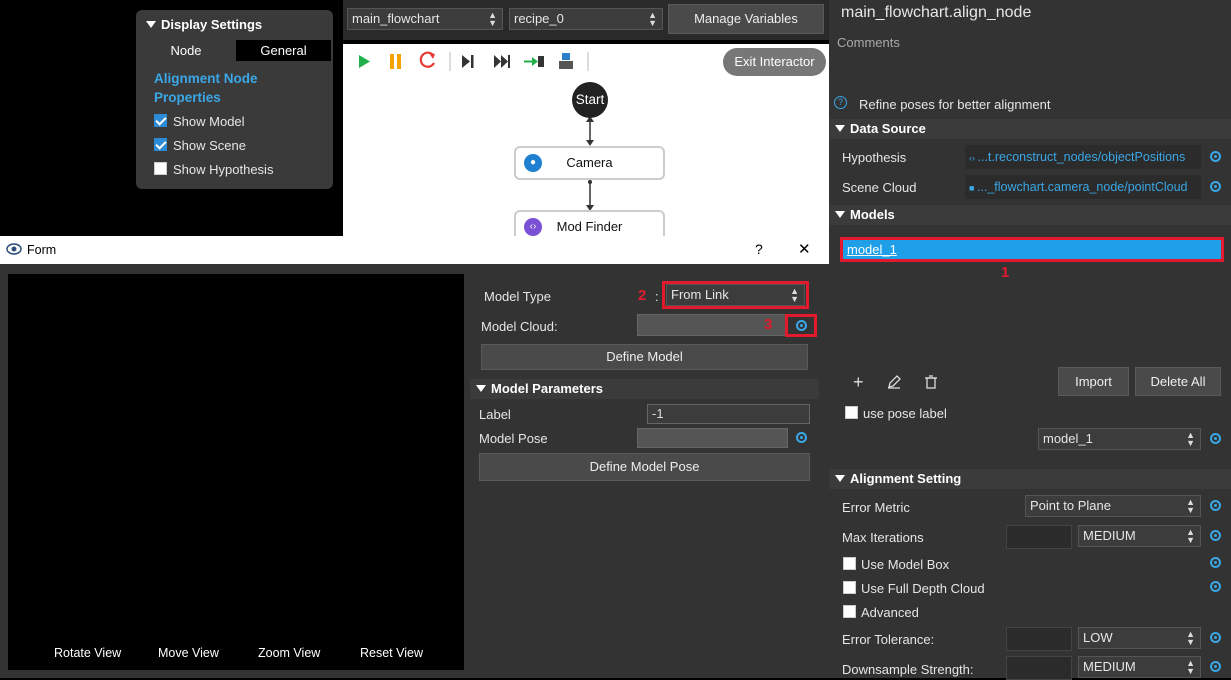 The width and height of the screenshot is (1231, 680). Describe the element at coordinates (931, 382) in the screenshot. I see `delete-icon` at that location.